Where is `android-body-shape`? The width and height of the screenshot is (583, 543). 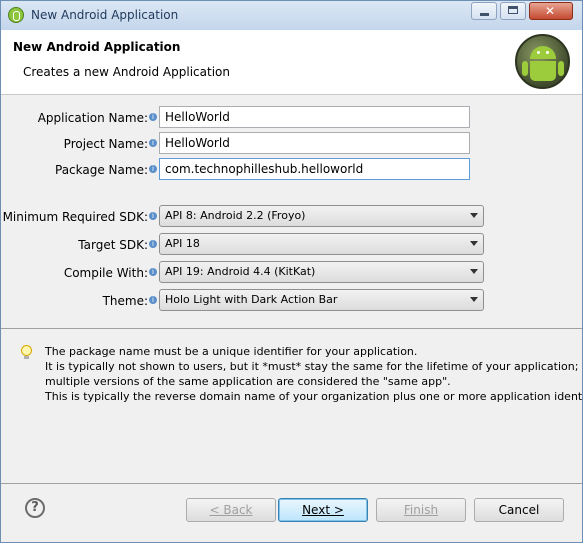
android-body-shape is located at coordinates (543, 71).